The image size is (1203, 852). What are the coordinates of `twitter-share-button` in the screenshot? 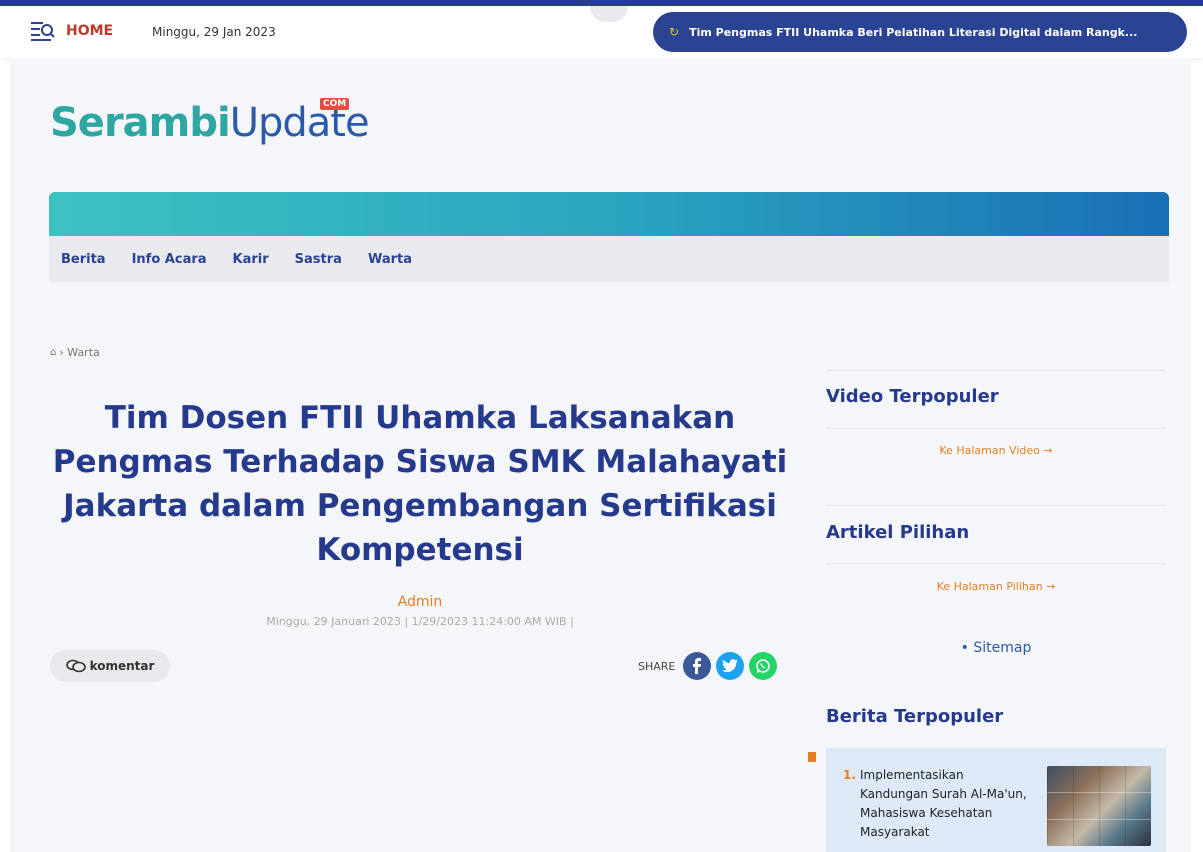 It's located at (730, 666).